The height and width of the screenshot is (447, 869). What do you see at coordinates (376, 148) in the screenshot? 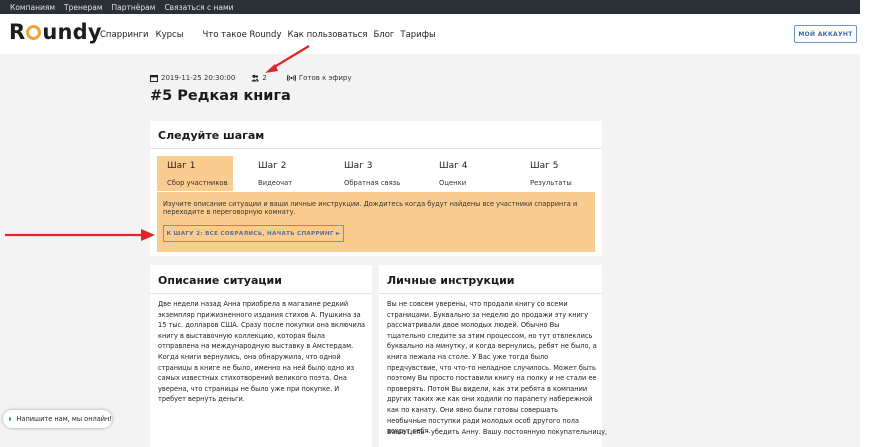
I see `steps-divider` at bounding box center [376, 148].